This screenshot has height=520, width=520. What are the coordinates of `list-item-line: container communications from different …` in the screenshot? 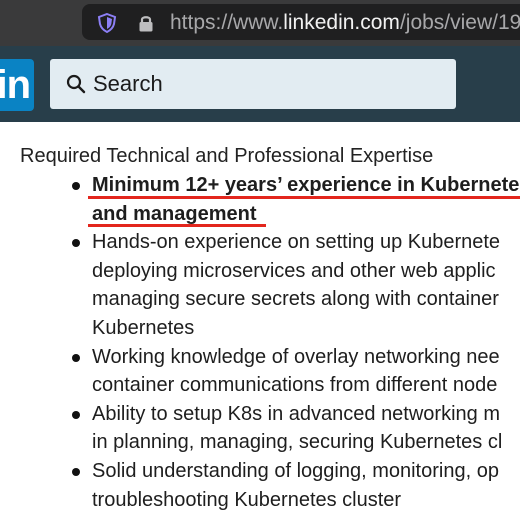 It's located at (295, 385).